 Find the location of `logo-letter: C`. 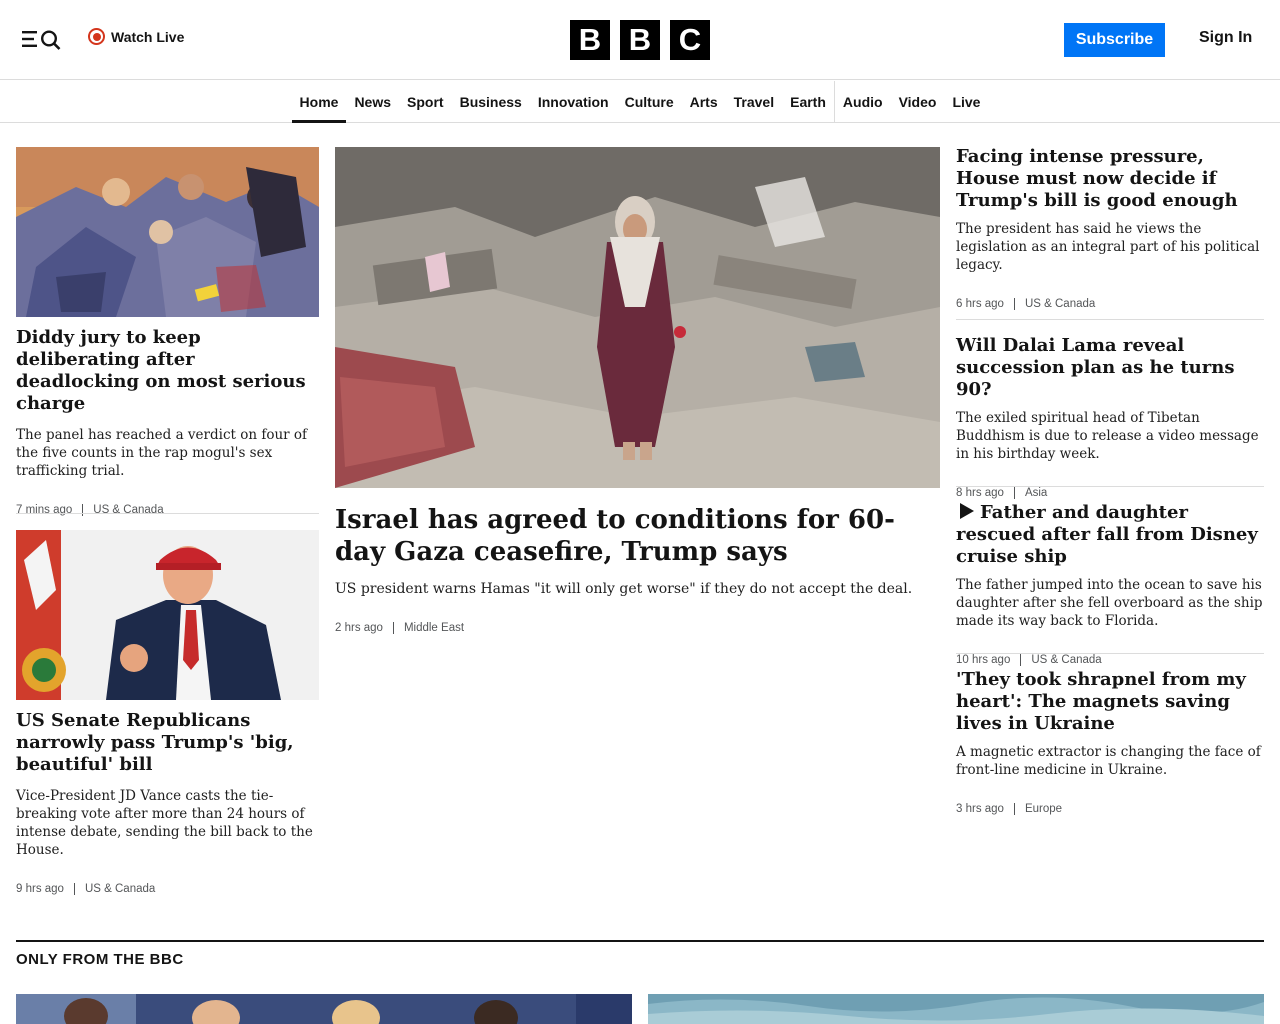

logo-letter: C is located at coordinates (690, 40).